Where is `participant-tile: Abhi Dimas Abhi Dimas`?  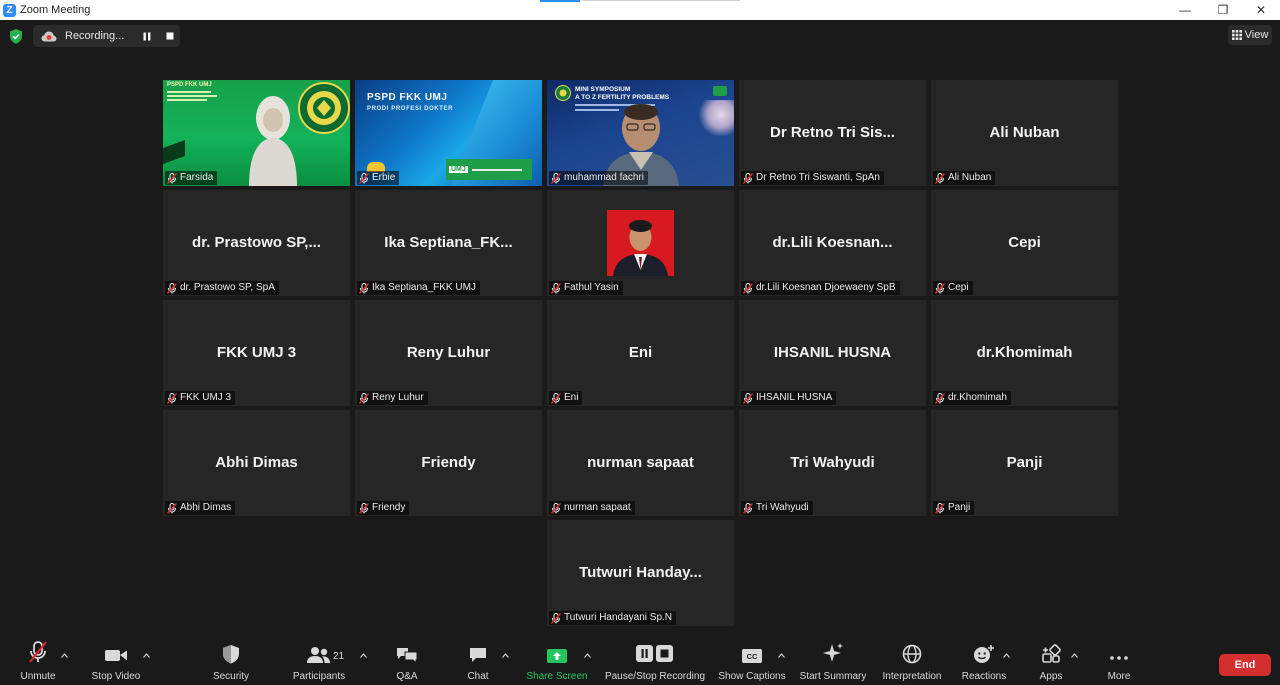 participant-tile: Abhi Dimas Abhi Dimas is located at coordinates (256, 463).